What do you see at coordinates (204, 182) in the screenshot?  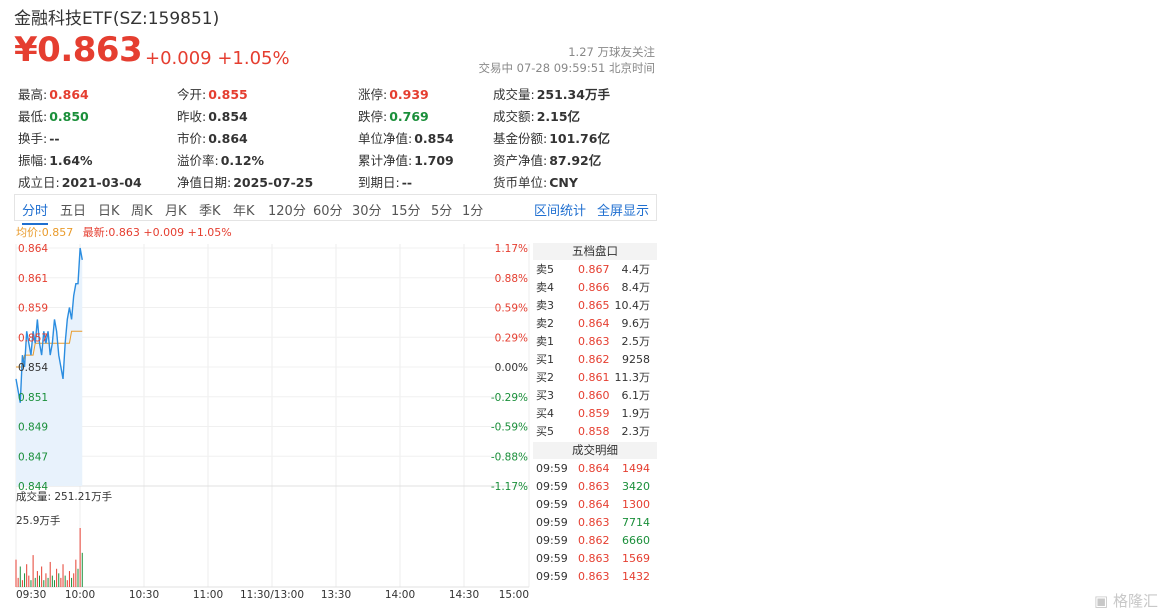 I see `stat-label: 净值日期:` at bounding box center [204, 182].